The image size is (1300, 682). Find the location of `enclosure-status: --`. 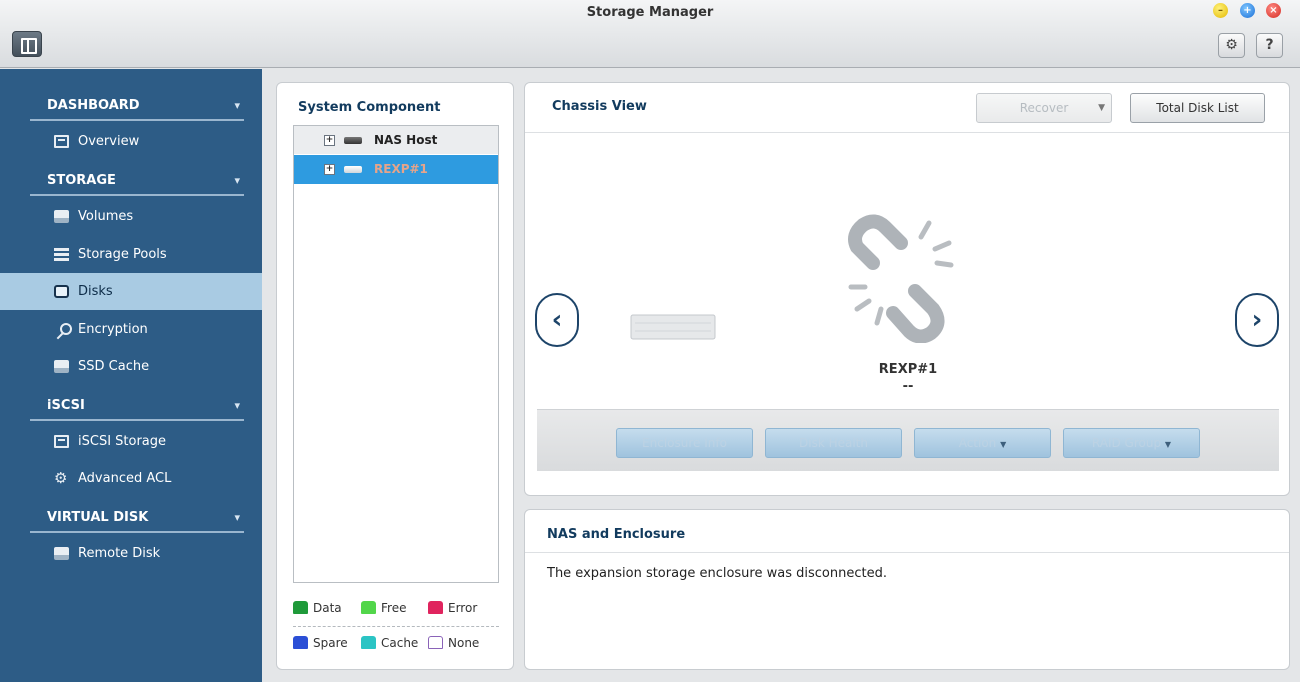

enclosure-status: -- is located at coordinates (908, 386).